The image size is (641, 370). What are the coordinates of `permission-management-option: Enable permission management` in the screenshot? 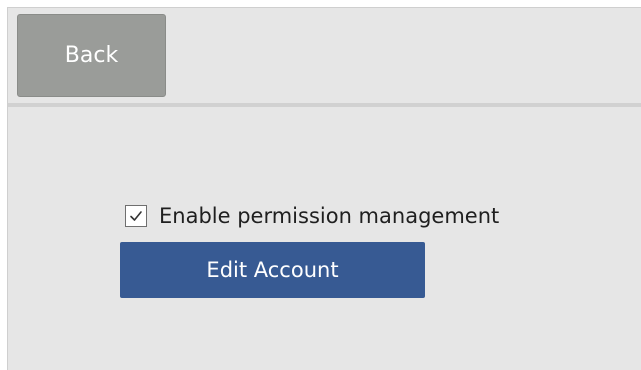 It's located at (312, 216).